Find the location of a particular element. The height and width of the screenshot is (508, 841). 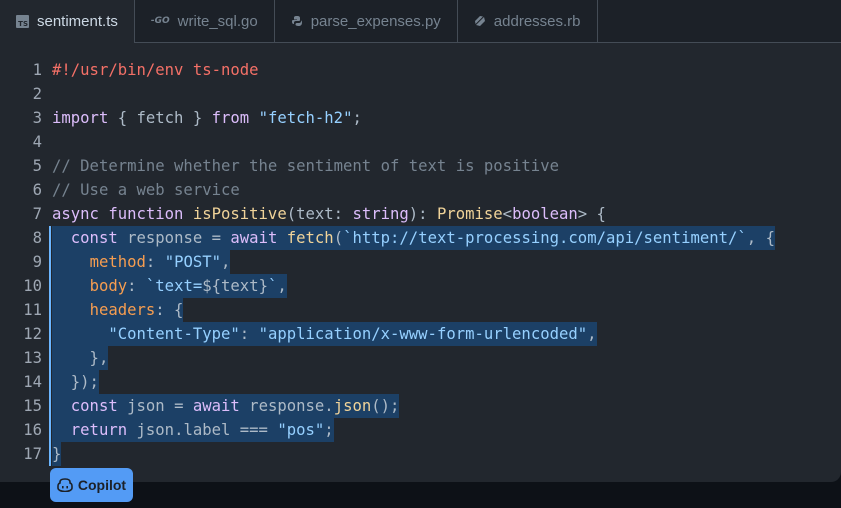

line-number: 1 is located at coordinates (37, 70).